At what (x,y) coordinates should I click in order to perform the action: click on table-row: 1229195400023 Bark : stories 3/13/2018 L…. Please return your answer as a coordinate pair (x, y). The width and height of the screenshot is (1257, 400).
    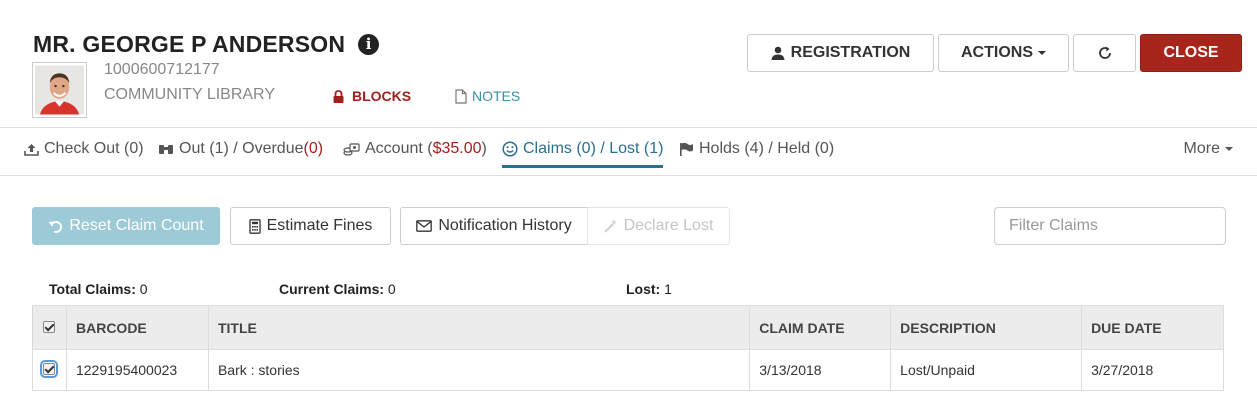
    Looking at the image, I should click on (628, 370).